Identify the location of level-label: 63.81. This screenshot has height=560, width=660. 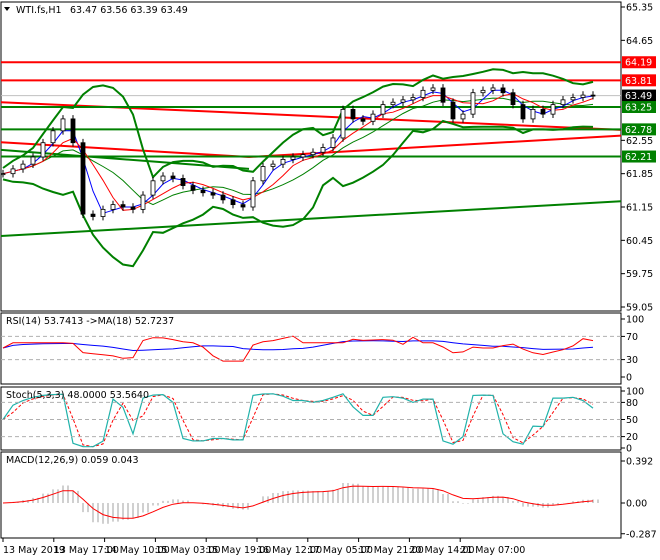
(638, 81).